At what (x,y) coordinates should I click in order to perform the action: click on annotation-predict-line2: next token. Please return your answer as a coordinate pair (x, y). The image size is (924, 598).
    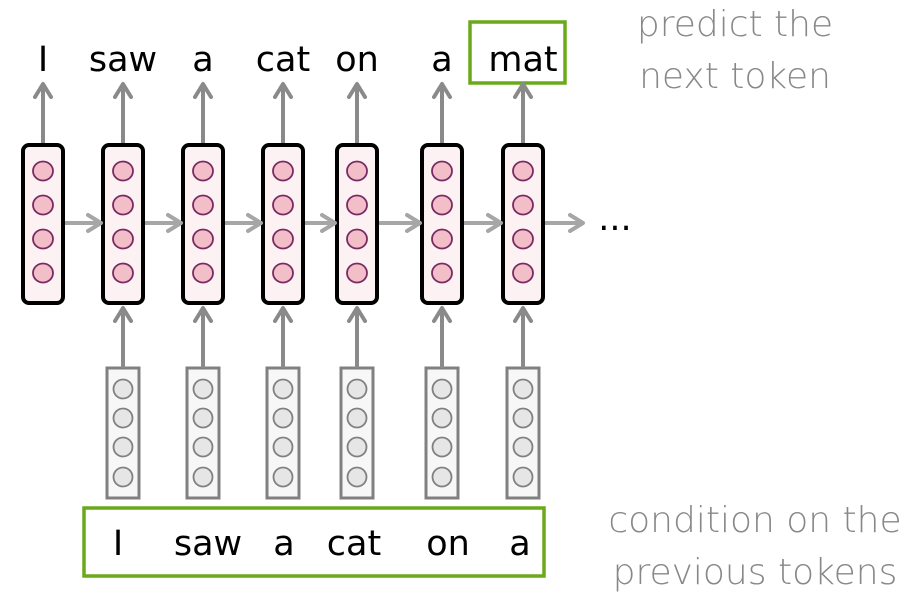
    Looking at the image, I should click on (735, 76).